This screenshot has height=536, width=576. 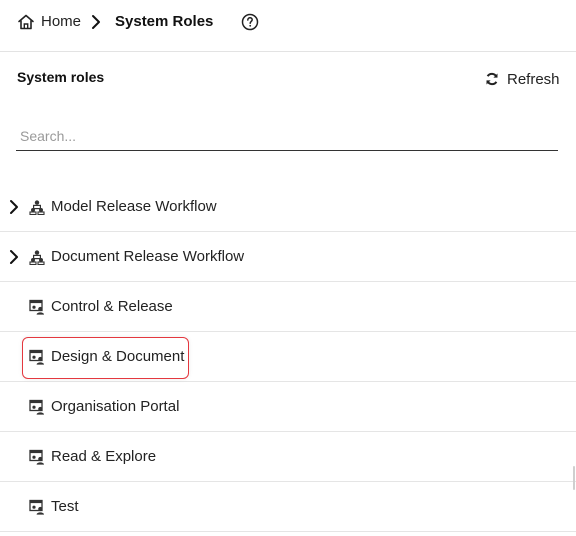 I want to click on refresh-button: Refresh, so click(x=522, y=79).